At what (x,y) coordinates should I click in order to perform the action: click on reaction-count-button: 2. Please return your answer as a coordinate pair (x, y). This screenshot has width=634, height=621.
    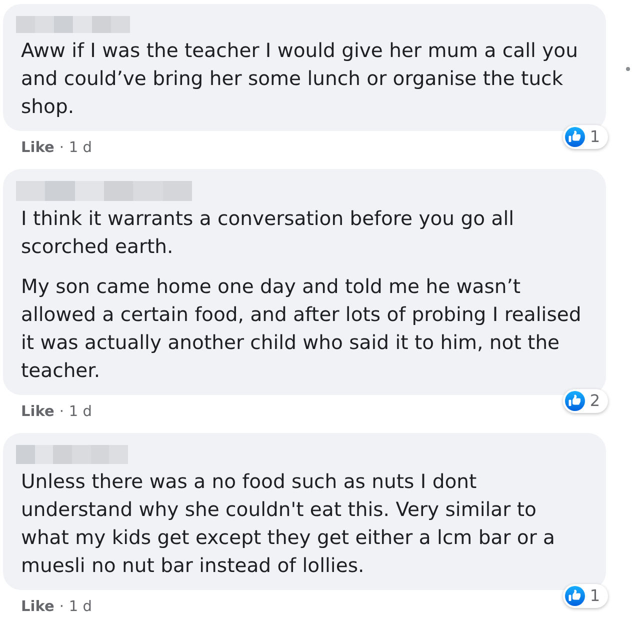
    Looking at the image, I should click on (585, 401).